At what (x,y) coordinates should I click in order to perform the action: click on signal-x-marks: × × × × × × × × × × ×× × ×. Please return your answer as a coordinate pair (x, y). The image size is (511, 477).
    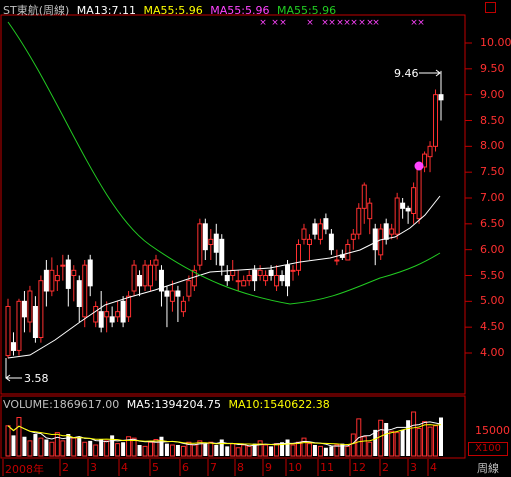
    Looking at the image, I should click on (342, 23).